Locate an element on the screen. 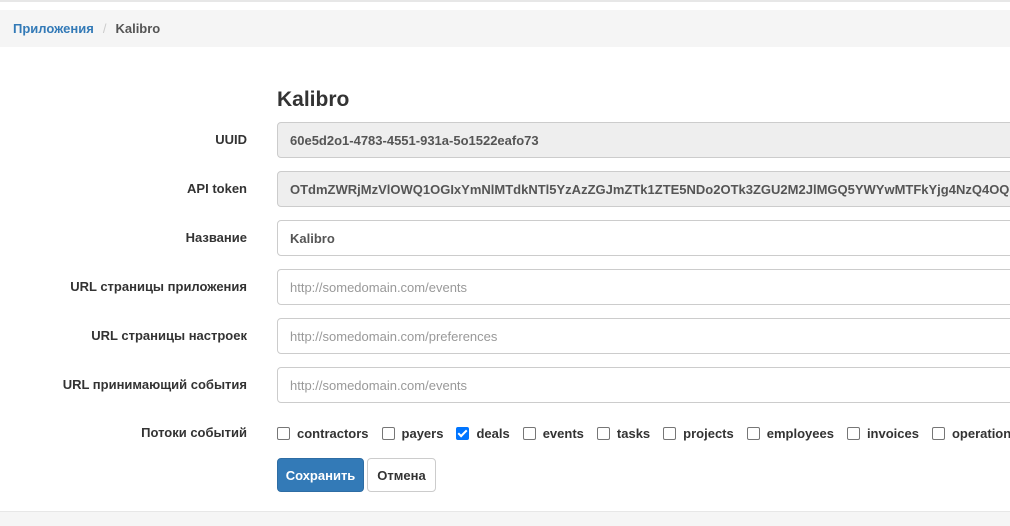 Image resolution: width=1010 pixels, height=526 pixels. stream-option-deals: deals is located at coordinates (483, 433).